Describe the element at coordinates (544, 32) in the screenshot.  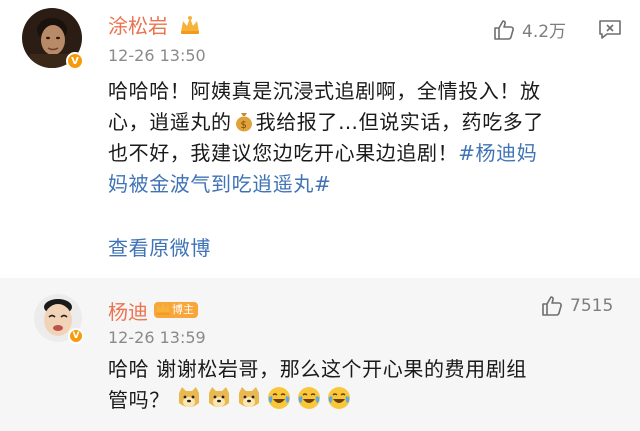
I see `like-count: 4.2万` at that location.